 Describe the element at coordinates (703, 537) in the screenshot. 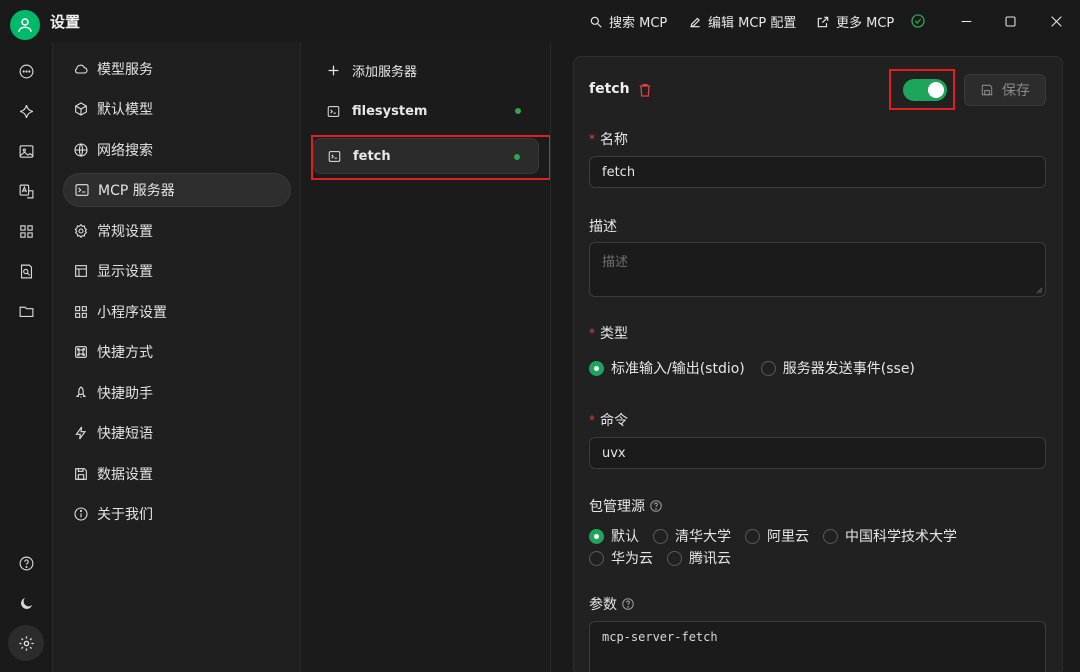

I see `radio-label: 清华大学` at that location.